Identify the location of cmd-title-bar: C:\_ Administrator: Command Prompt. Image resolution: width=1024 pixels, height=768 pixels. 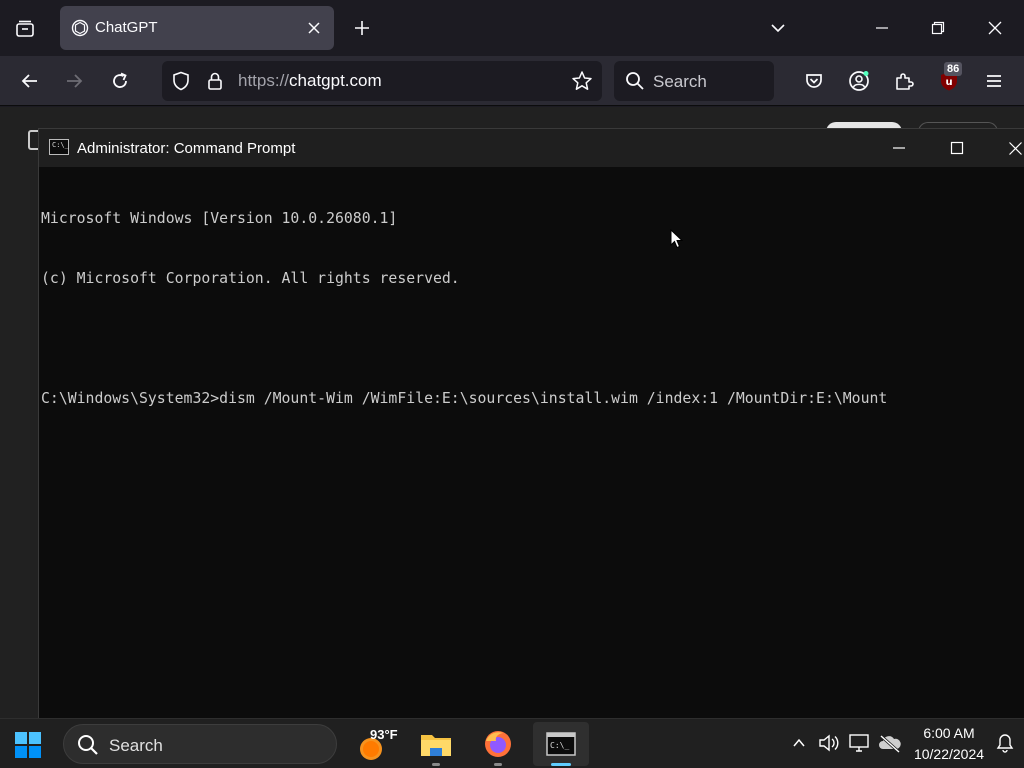
(531, 148).